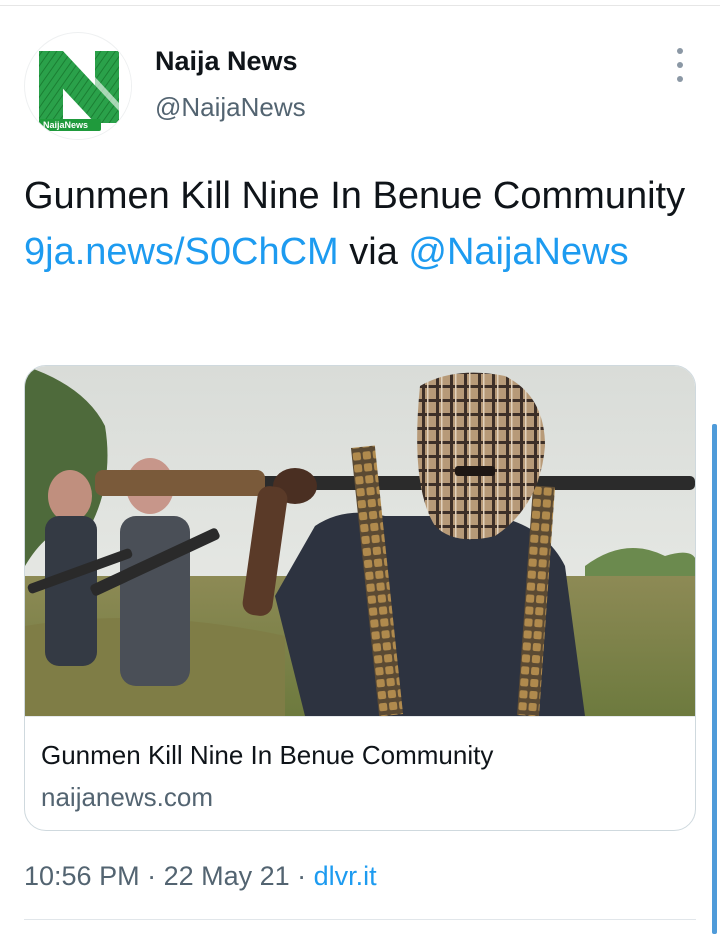  Describe the element at coordinates (227, 876) in the screenshot. I see `tweet-date: 22 May 21` at that location.